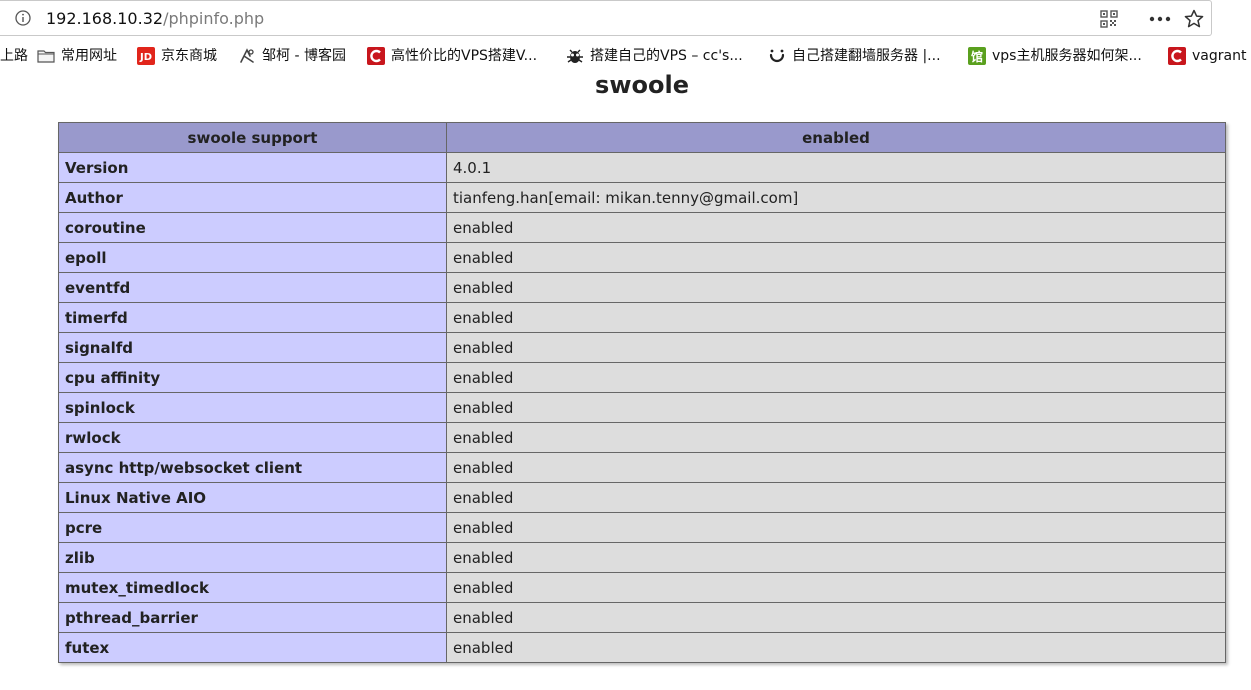 The image size is (1251, 690). I want to click on table-row: cpu affinity enabled, so click(642, 377).